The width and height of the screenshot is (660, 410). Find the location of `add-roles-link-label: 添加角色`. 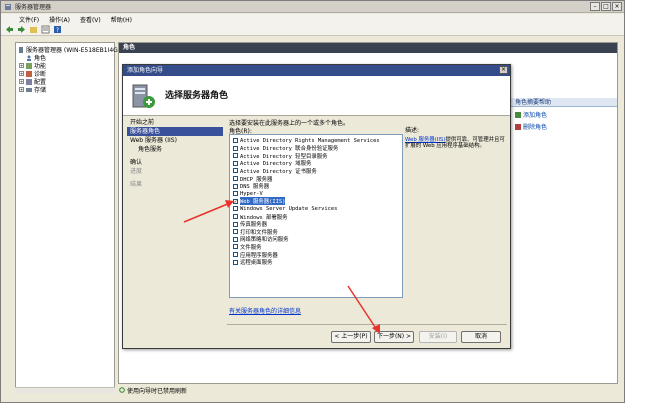

add-roles-link-label: 添加角色 is located at coordinates (535, 115).